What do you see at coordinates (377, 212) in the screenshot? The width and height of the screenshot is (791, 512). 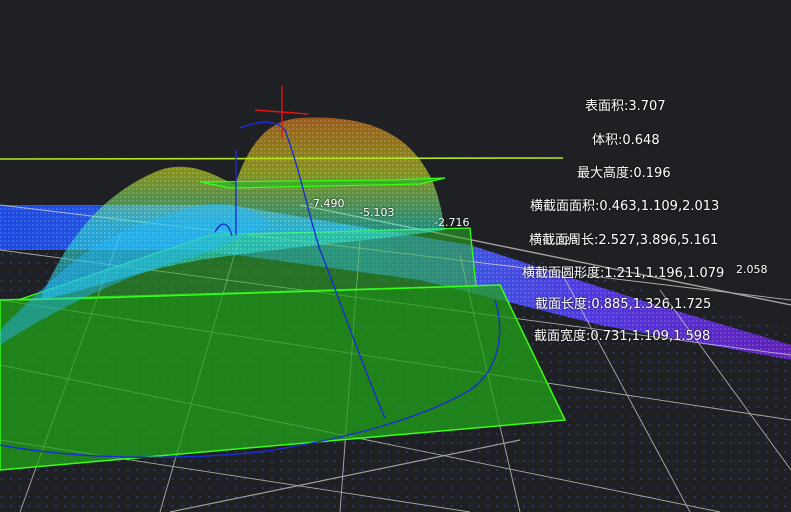 I see `axis-tick-label: -5.103` at bounding box center [377, 212].